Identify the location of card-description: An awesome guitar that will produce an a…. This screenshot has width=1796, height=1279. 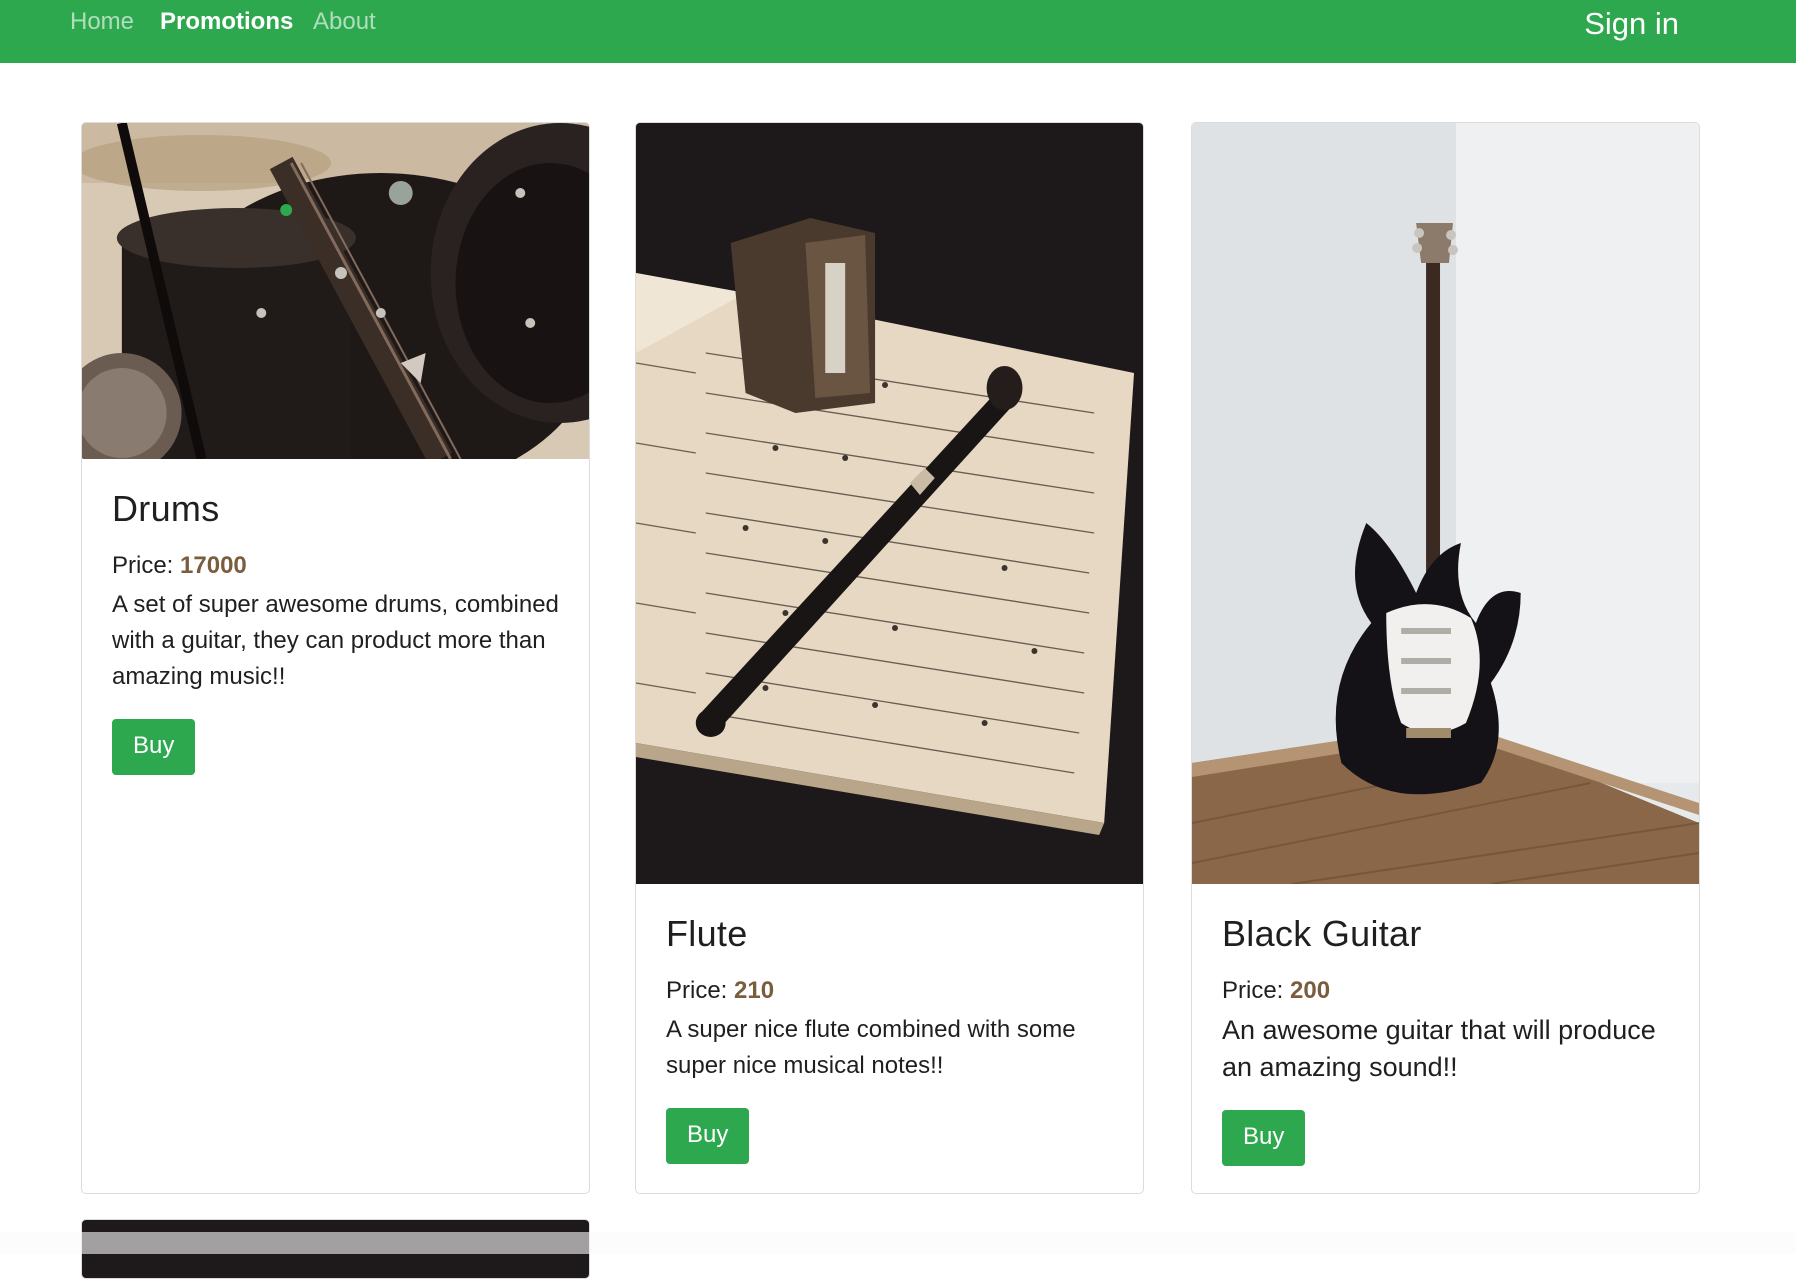
(1439, 1048).